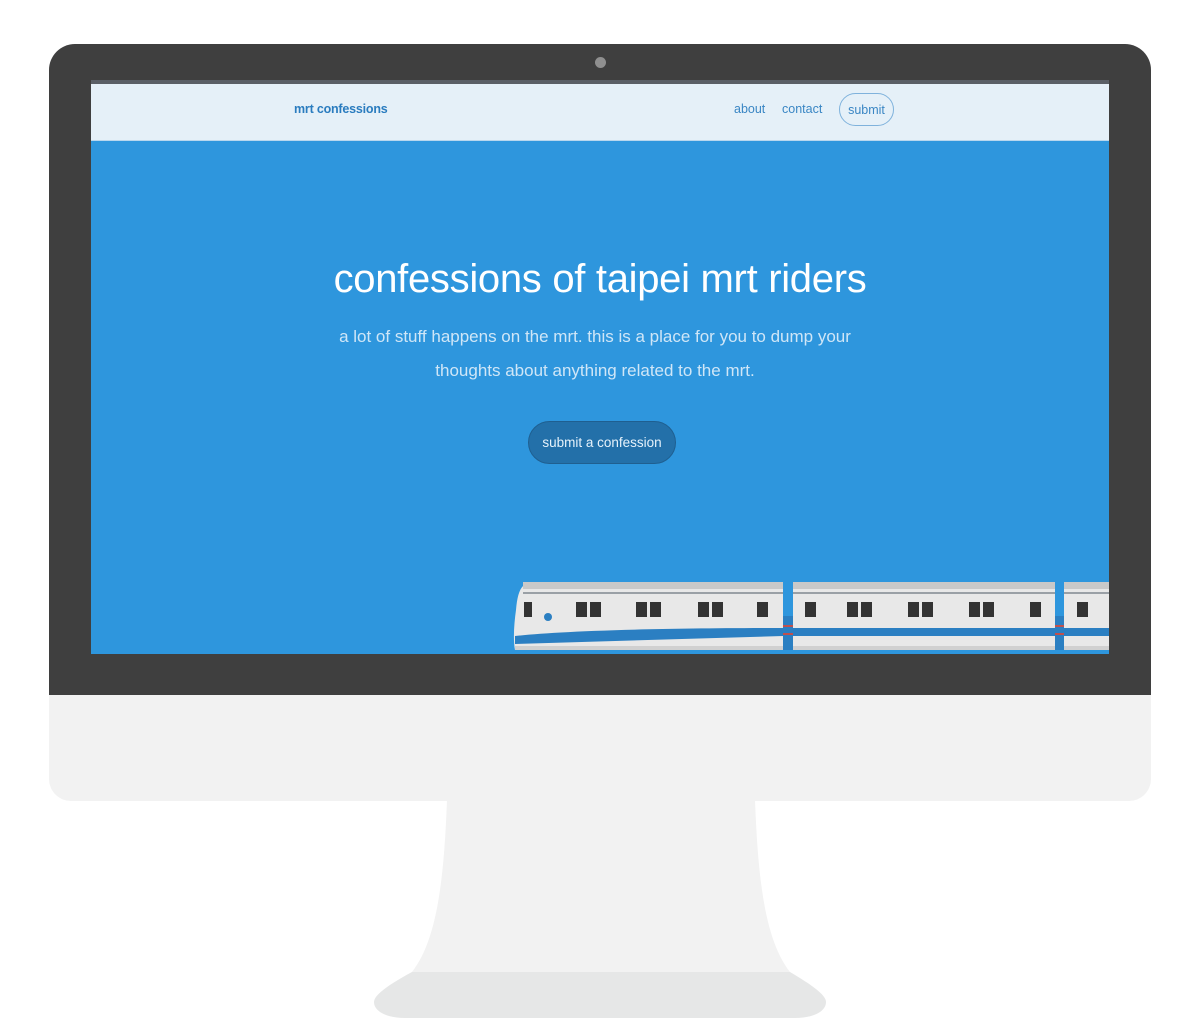  What do you see at coordinates (924, 616) in the screenshot?
I see `train-car-middle` at bounding box center [924, 616].